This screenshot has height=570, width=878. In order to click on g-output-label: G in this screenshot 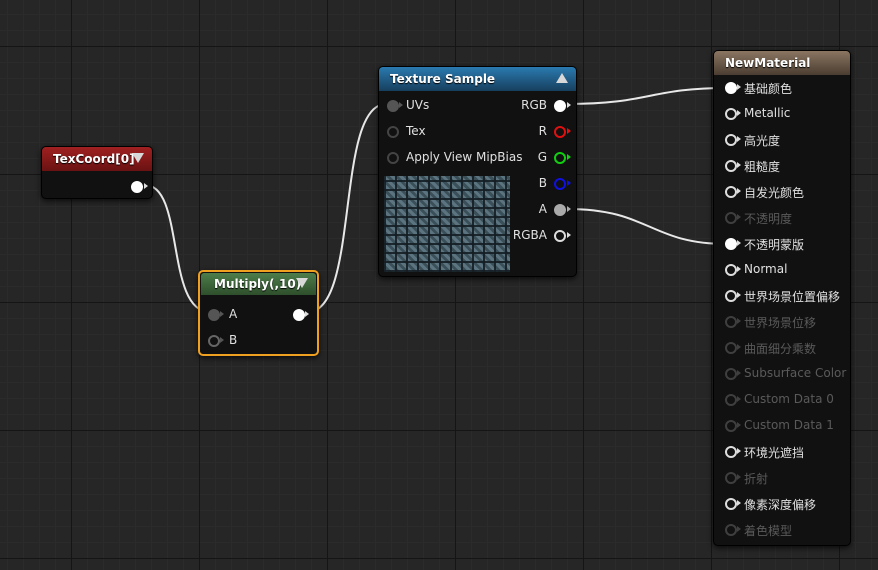, I will do `click(542, 157)`.